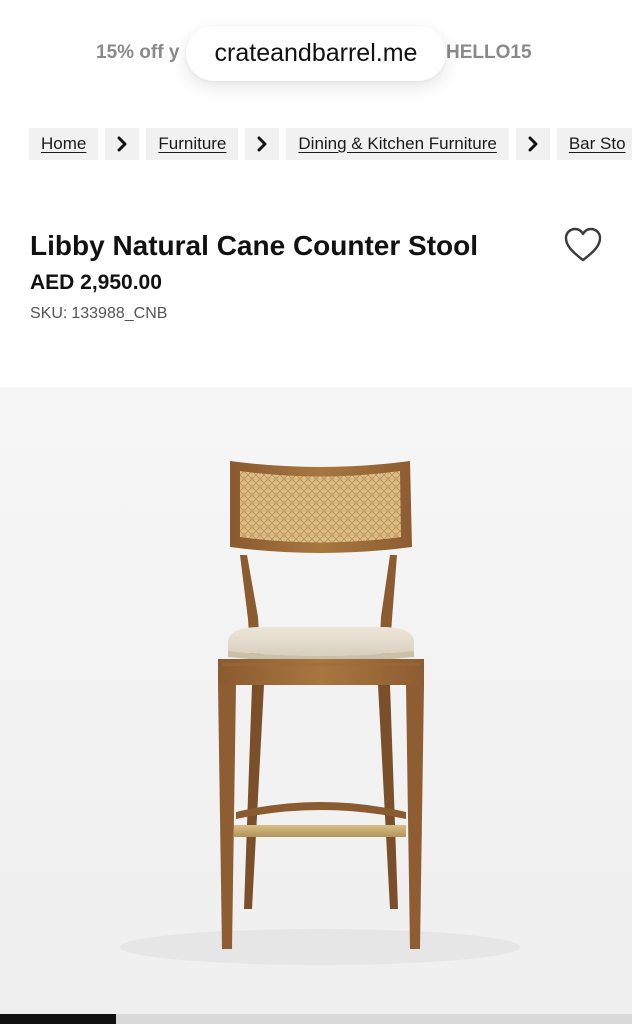 The width and height of the screenshot is (632, 1024). Describe the element at coordinates (138, 52) in the screenshot. I see `promo-text-left: 15% off y` at that location.